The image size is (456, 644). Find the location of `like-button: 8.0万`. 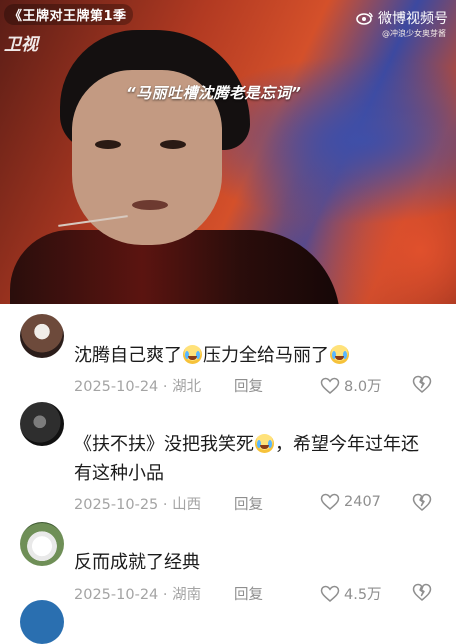

like-button: 8.0万 is located at coordinates (351, 385).